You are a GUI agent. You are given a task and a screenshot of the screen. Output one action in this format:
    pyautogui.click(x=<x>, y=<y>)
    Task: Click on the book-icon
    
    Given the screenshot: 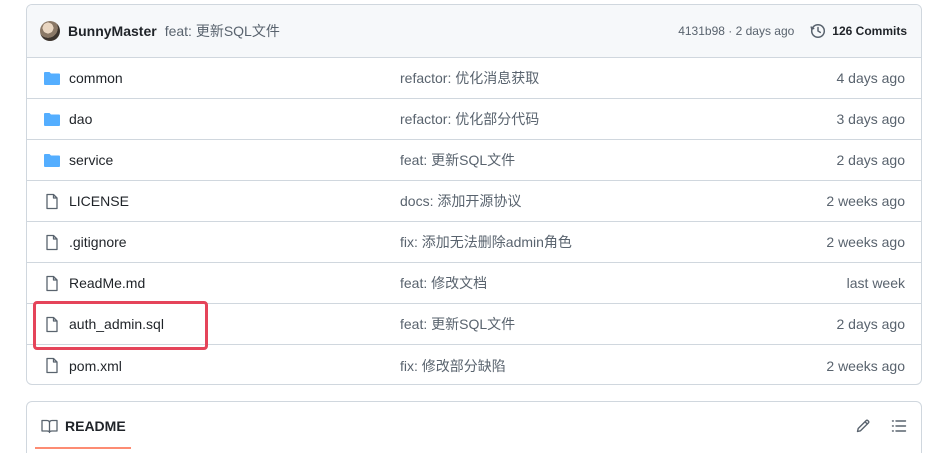 What is the action you would take?
    pyautogui.click(x=49, y=426)
    